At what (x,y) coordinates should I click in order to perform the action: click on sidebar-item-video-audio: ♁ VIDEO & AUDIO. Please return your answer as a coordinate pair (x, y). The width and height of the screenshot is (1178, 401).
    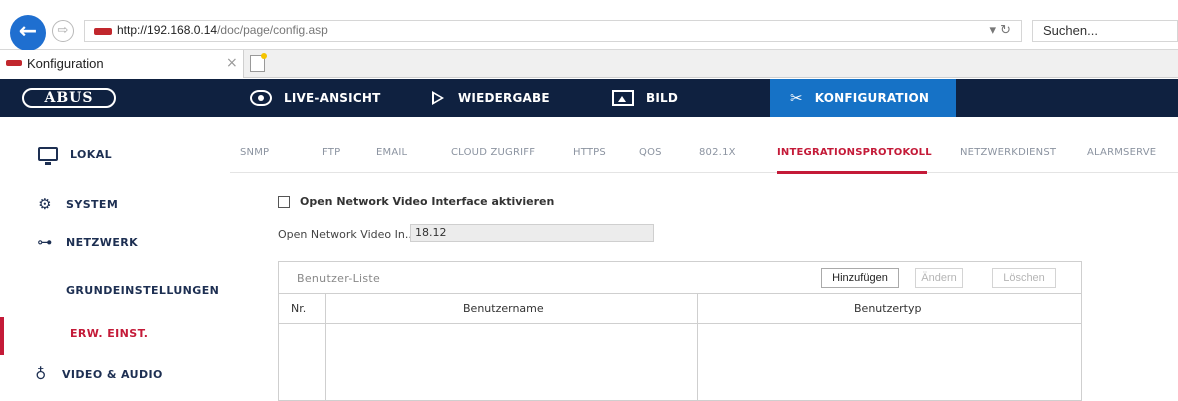
    Looking at the image, I should click on (115, 374).